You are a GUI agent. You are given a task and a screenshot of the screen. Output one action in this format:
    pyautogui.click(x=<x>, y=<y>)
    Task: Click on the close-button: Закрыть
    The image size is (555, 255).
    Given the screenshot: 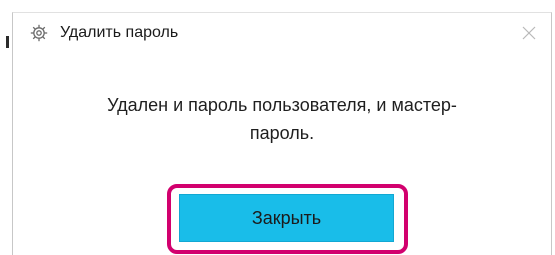 What is the action you would take?
    pyautogui.click(x=286, y=218)
    